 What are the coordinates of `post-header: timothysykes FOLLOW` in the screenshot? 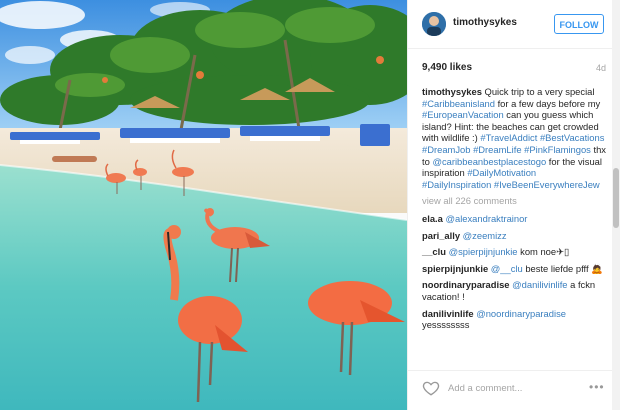 It's located at (510, 24).